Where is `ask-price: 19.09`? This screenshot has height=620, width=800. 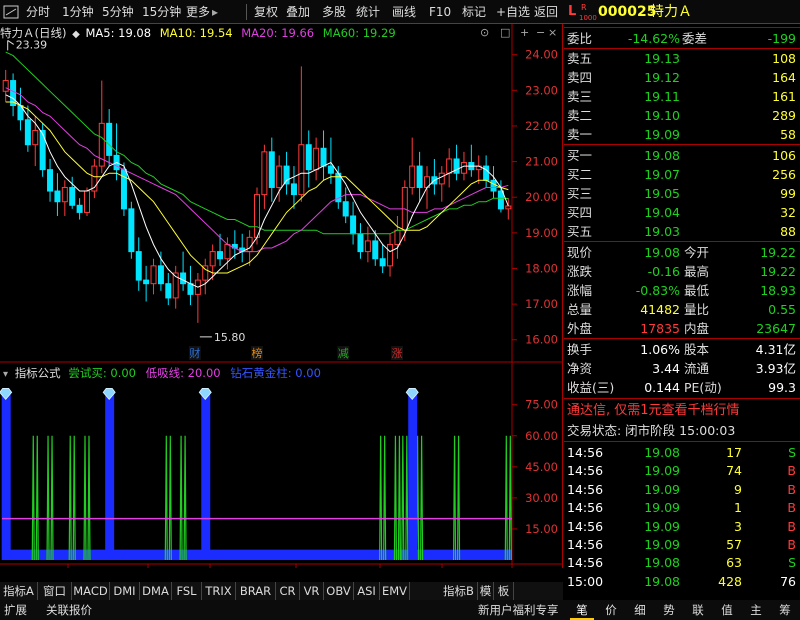 ask-price: 19.09 is located at coordinates (662, 134).